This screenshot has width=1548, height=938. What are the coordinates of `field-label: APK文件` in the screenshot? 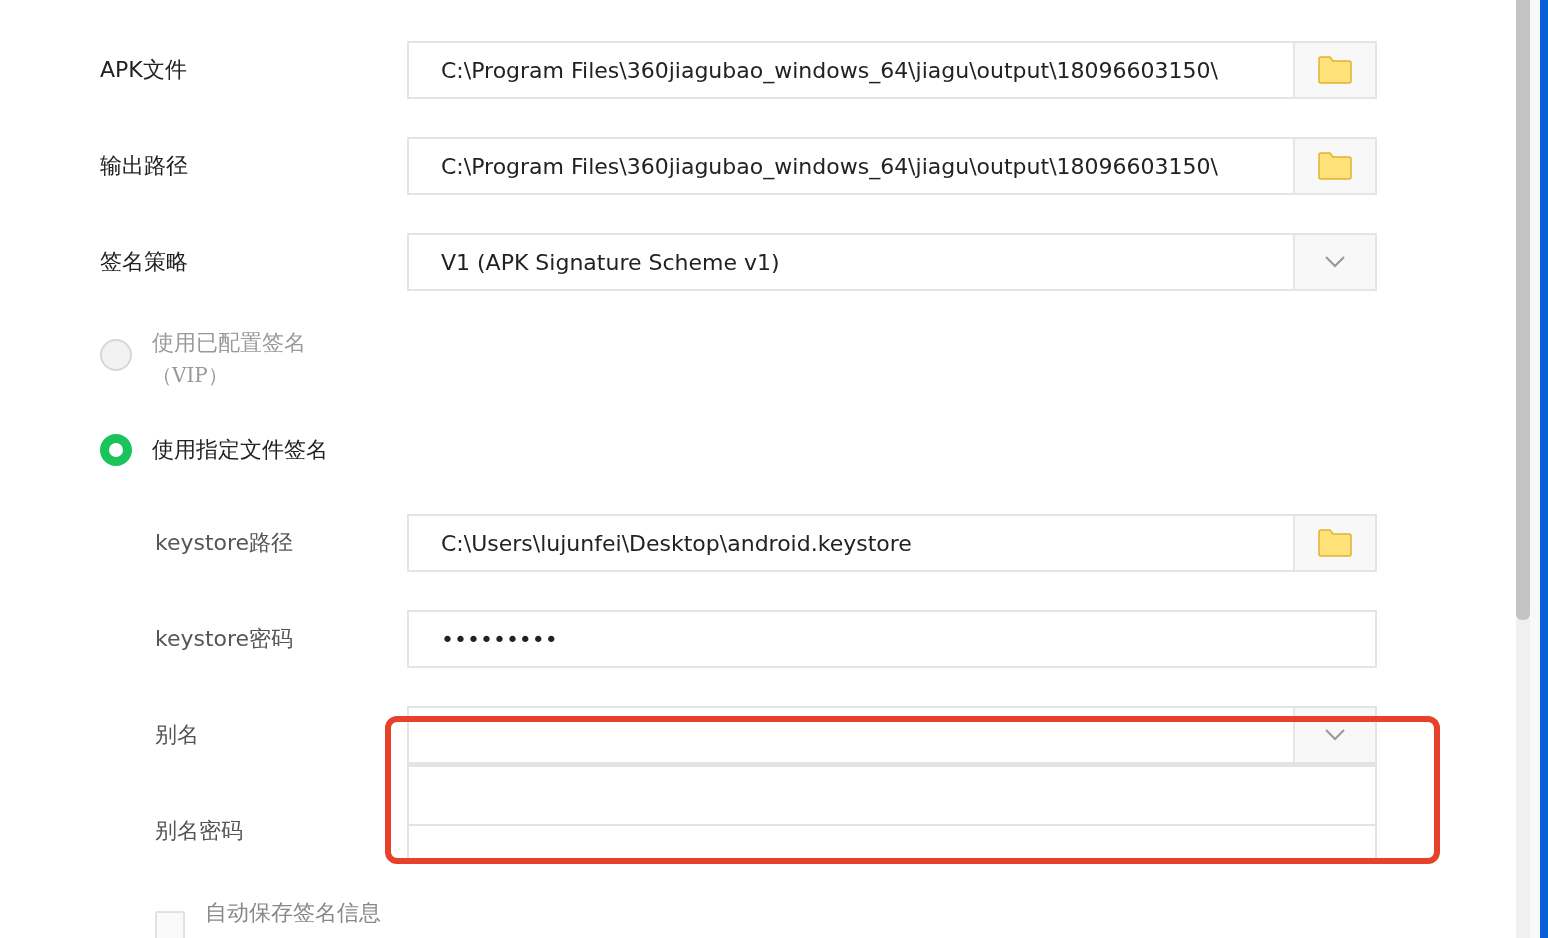 It's located at (144, 70).